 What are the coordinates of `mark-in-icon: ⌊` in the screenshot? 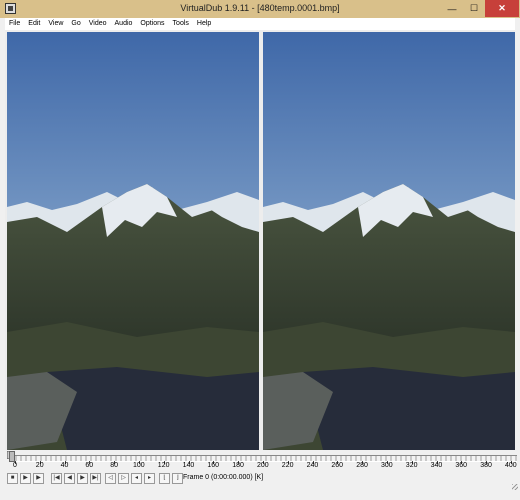 It's located at (164, 478).